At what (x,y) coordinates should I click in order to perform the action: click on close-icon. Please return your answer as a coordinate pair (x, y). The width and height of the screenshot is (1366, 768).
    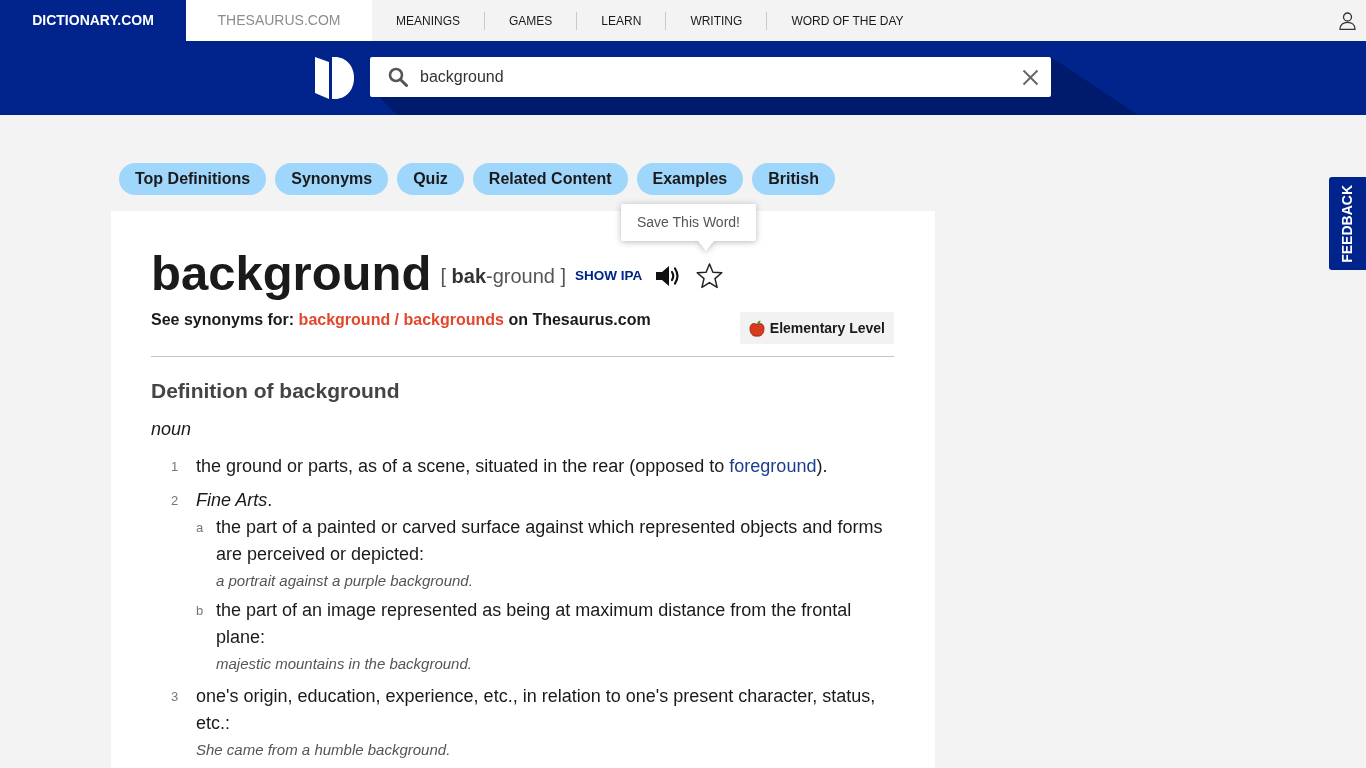
    Looking at the image, I should click on (1030, 77).